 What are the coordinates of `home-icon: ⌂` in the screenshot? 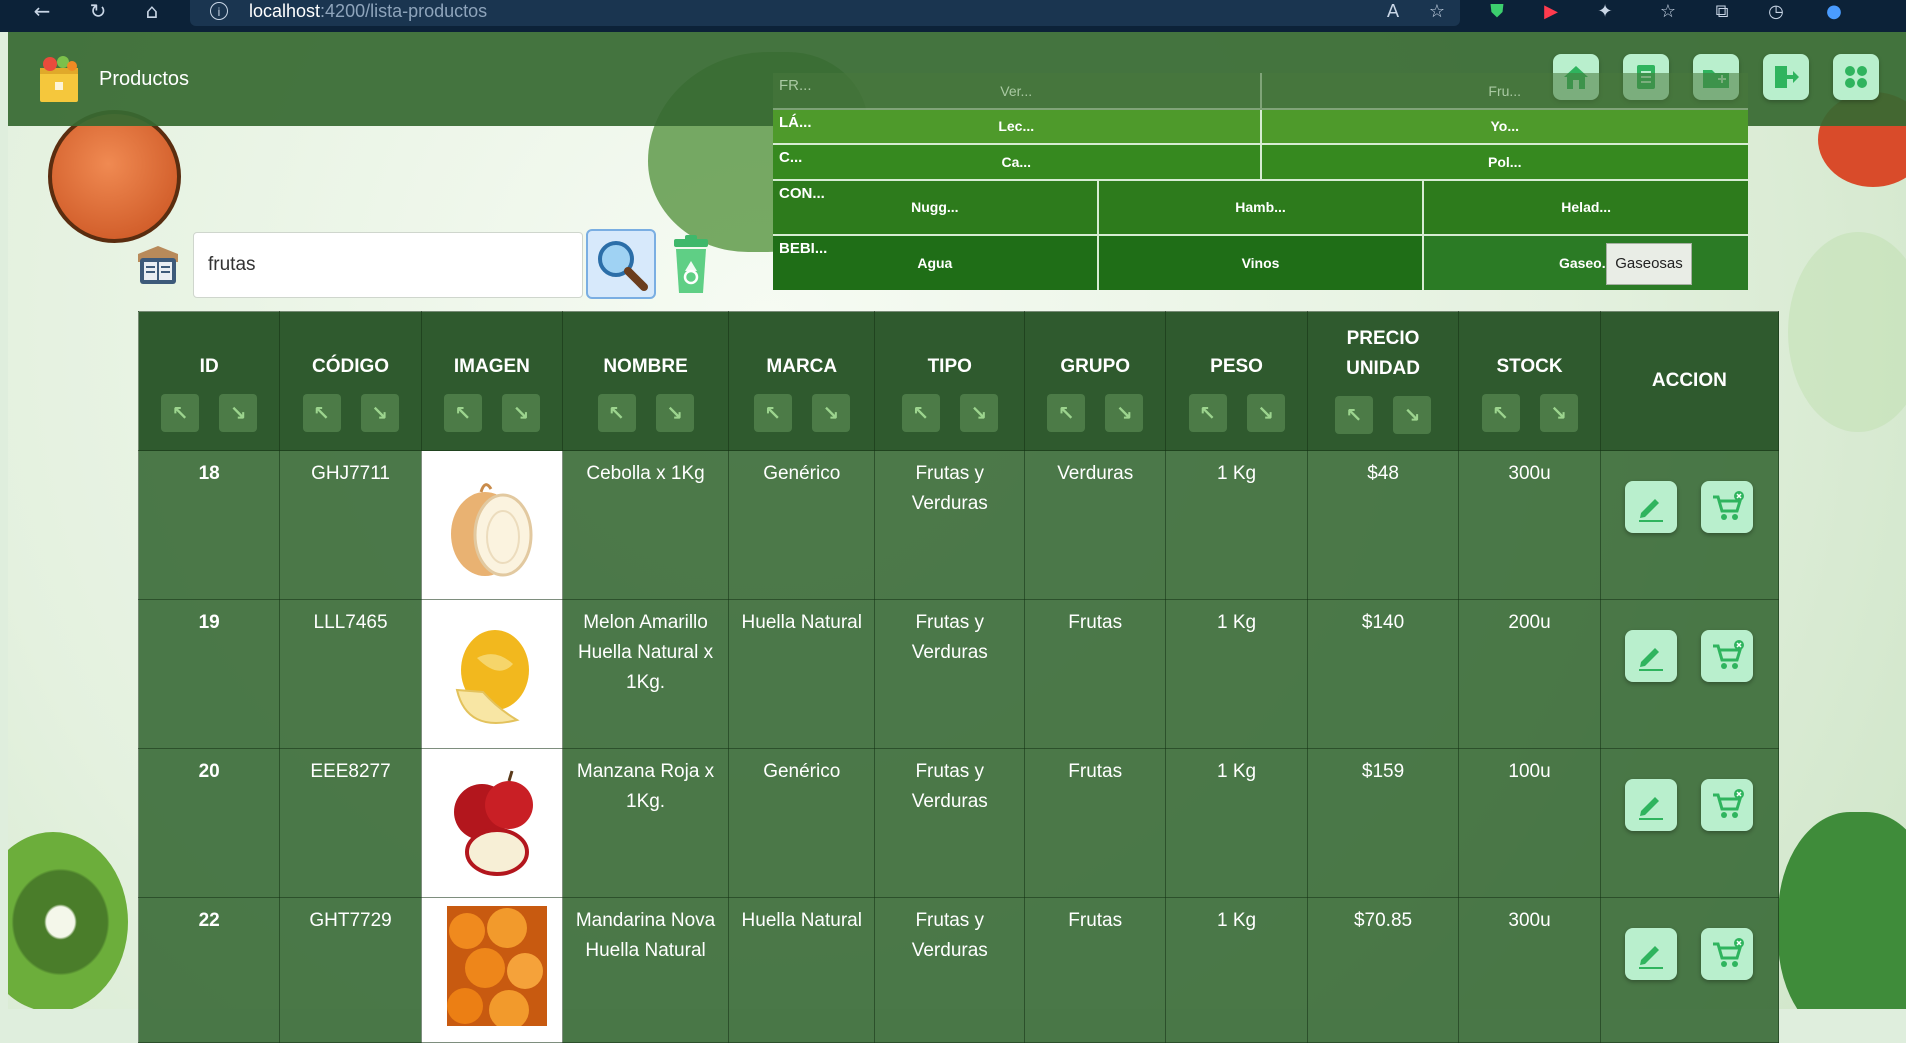 It's located at (152, 12).